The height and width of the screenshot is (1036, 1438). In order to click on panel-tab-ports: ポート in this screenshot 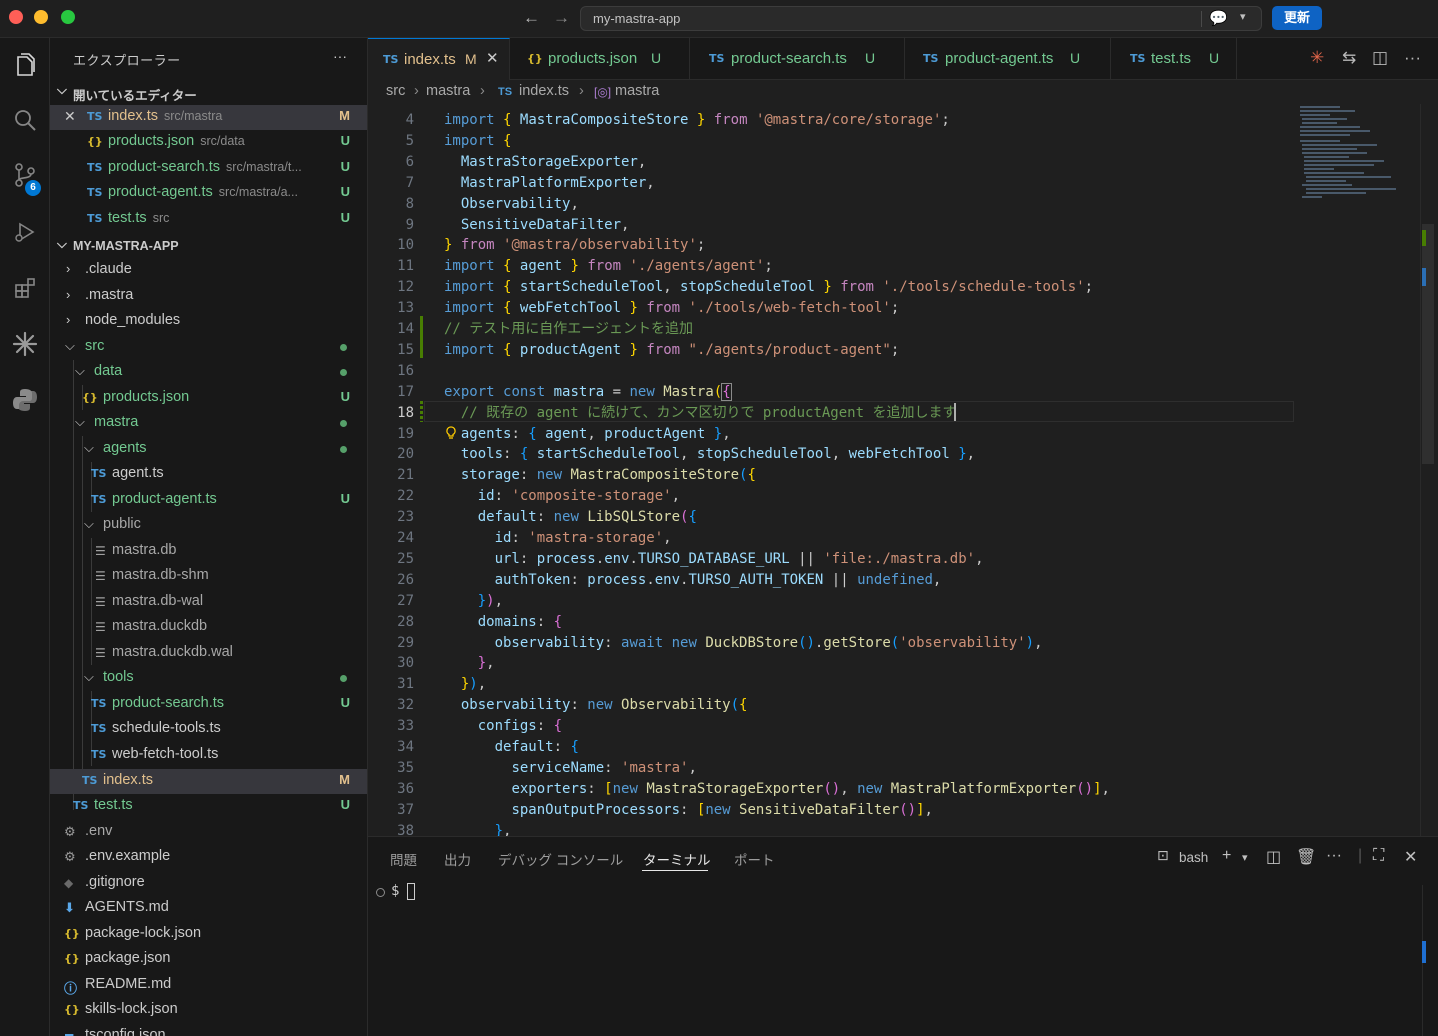, I will do `click(754, 859)`.